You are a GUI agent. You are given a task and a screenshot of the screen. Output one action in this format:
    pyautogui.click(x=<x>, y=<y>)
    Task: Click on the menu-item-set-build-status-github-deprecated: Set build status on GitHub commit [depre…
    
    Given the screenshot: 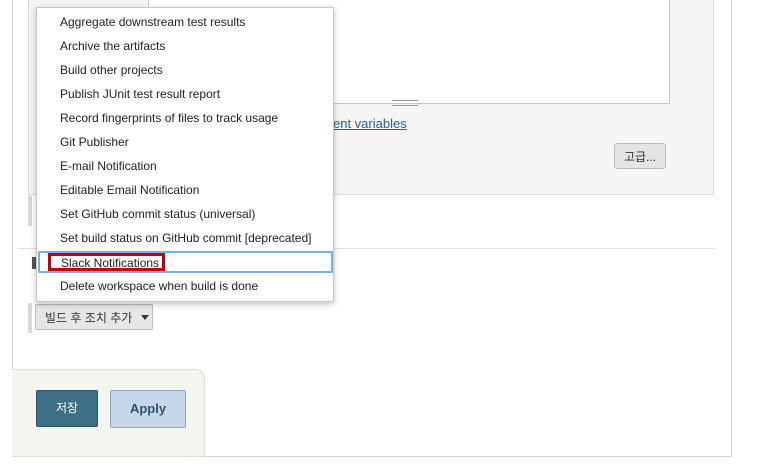 What is the action you would take?
    pyautogui.click(x=185, y=238)
    